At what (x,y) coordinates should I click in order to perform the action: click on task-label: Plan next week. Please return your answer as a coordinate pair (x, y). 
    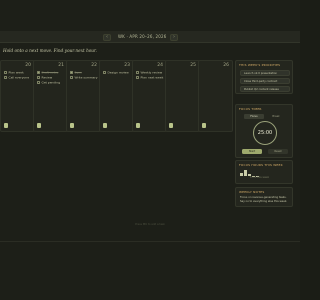
    Looking at the image, I should click on (152, 77).